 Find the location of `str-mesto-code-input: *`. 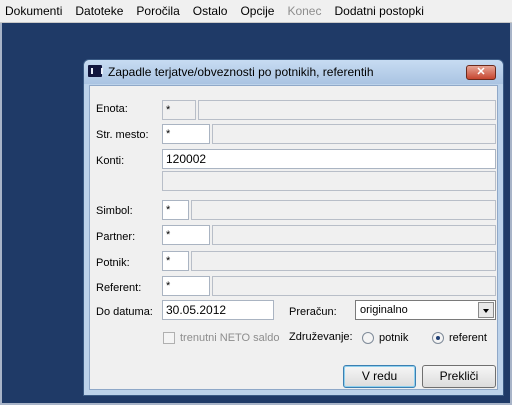

str-mesto-code-input: * is located at coordinates (186, 134).